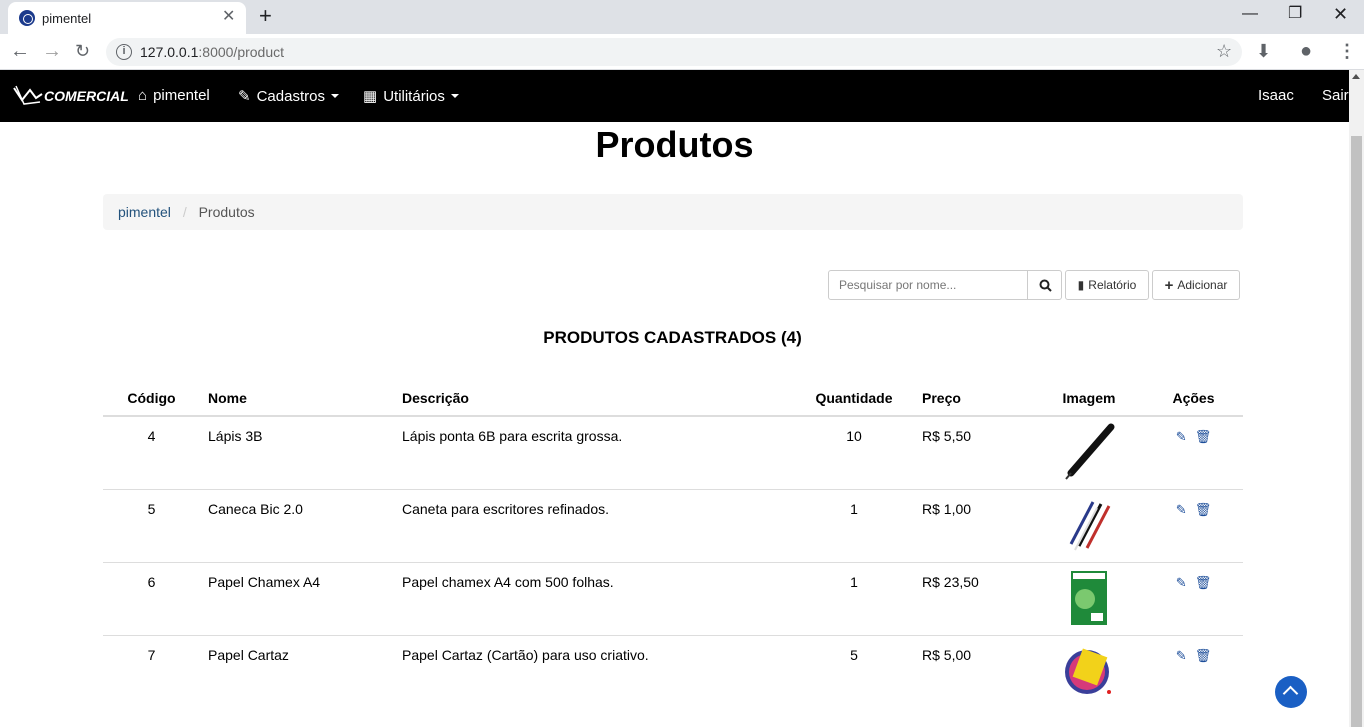 The image size is (1364, 727). I want to click on browser-tab: pimentel ✕, so click(127, 18).